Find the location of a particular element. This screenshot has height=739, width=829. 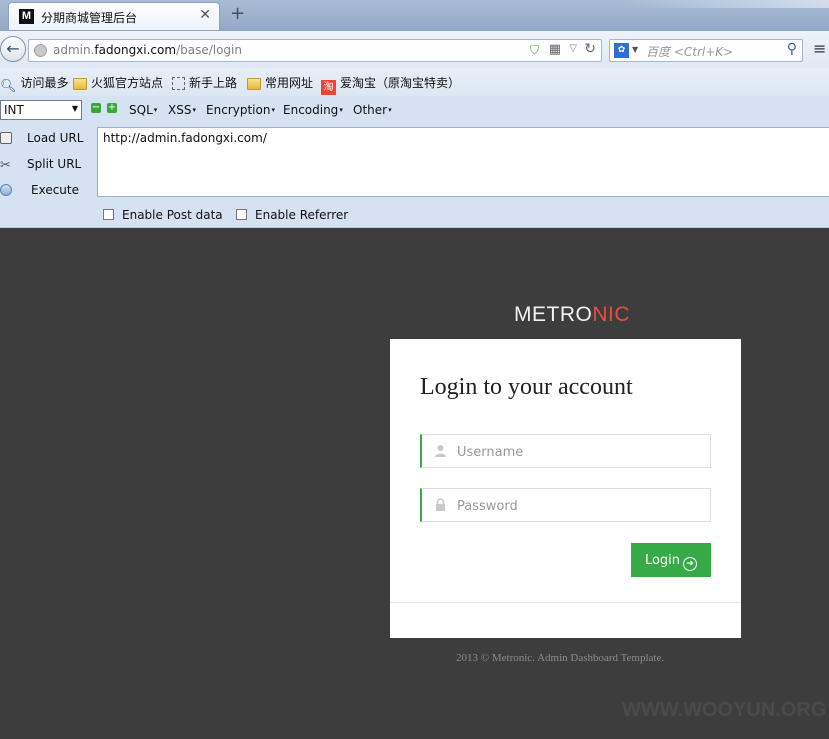

bookmark-taobao: 淘爱淘宝（原淘宝特卖） is located at coordinates (390, 84).